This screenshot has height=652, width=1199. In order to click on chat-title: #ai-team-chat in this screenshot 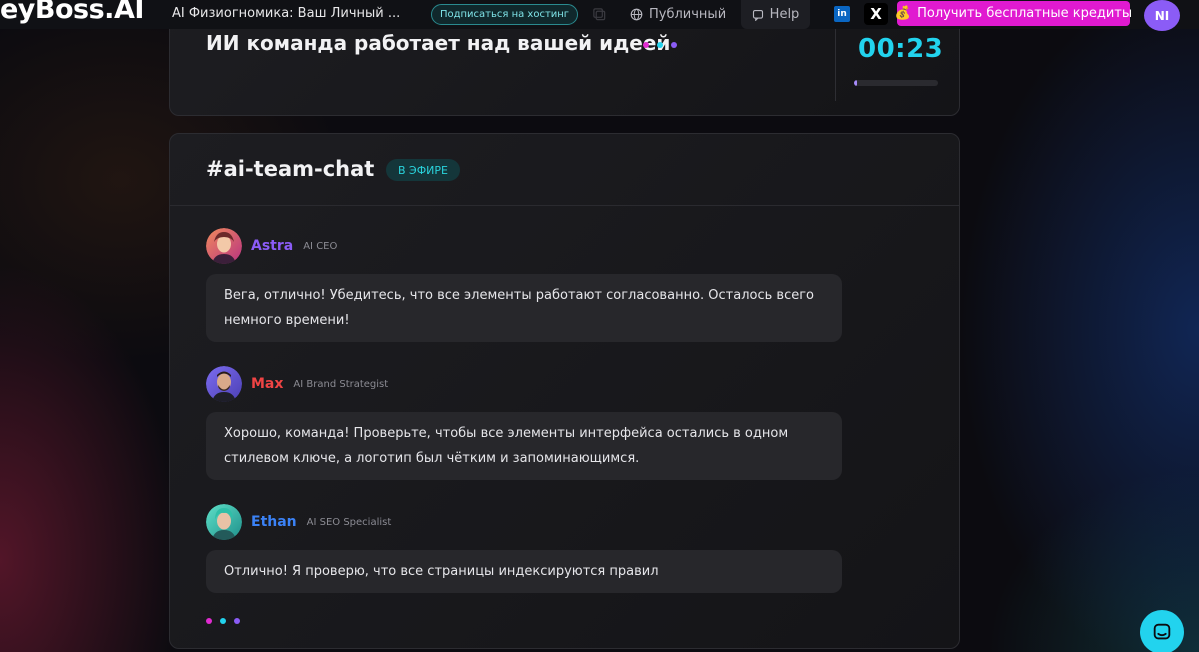, I will do `click(290, 169)`.